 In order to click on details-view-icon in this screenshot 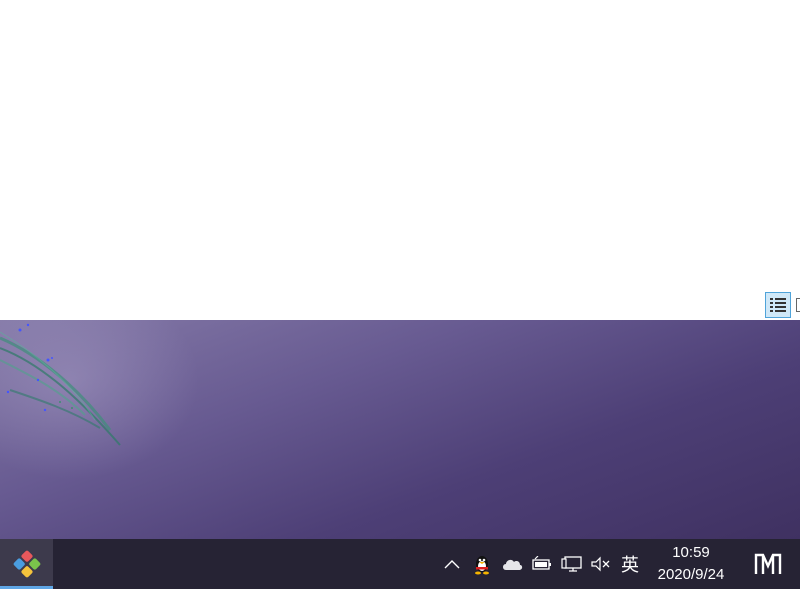, I will do `click(778, 305)`.